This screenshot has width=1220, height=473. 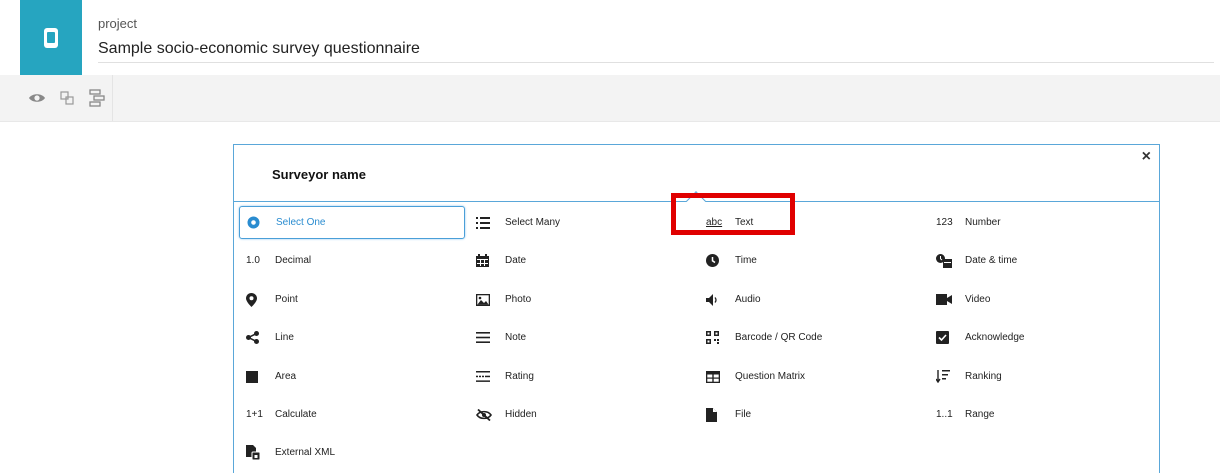 I want to click on datetime-icon, so click(x=947, y=260).